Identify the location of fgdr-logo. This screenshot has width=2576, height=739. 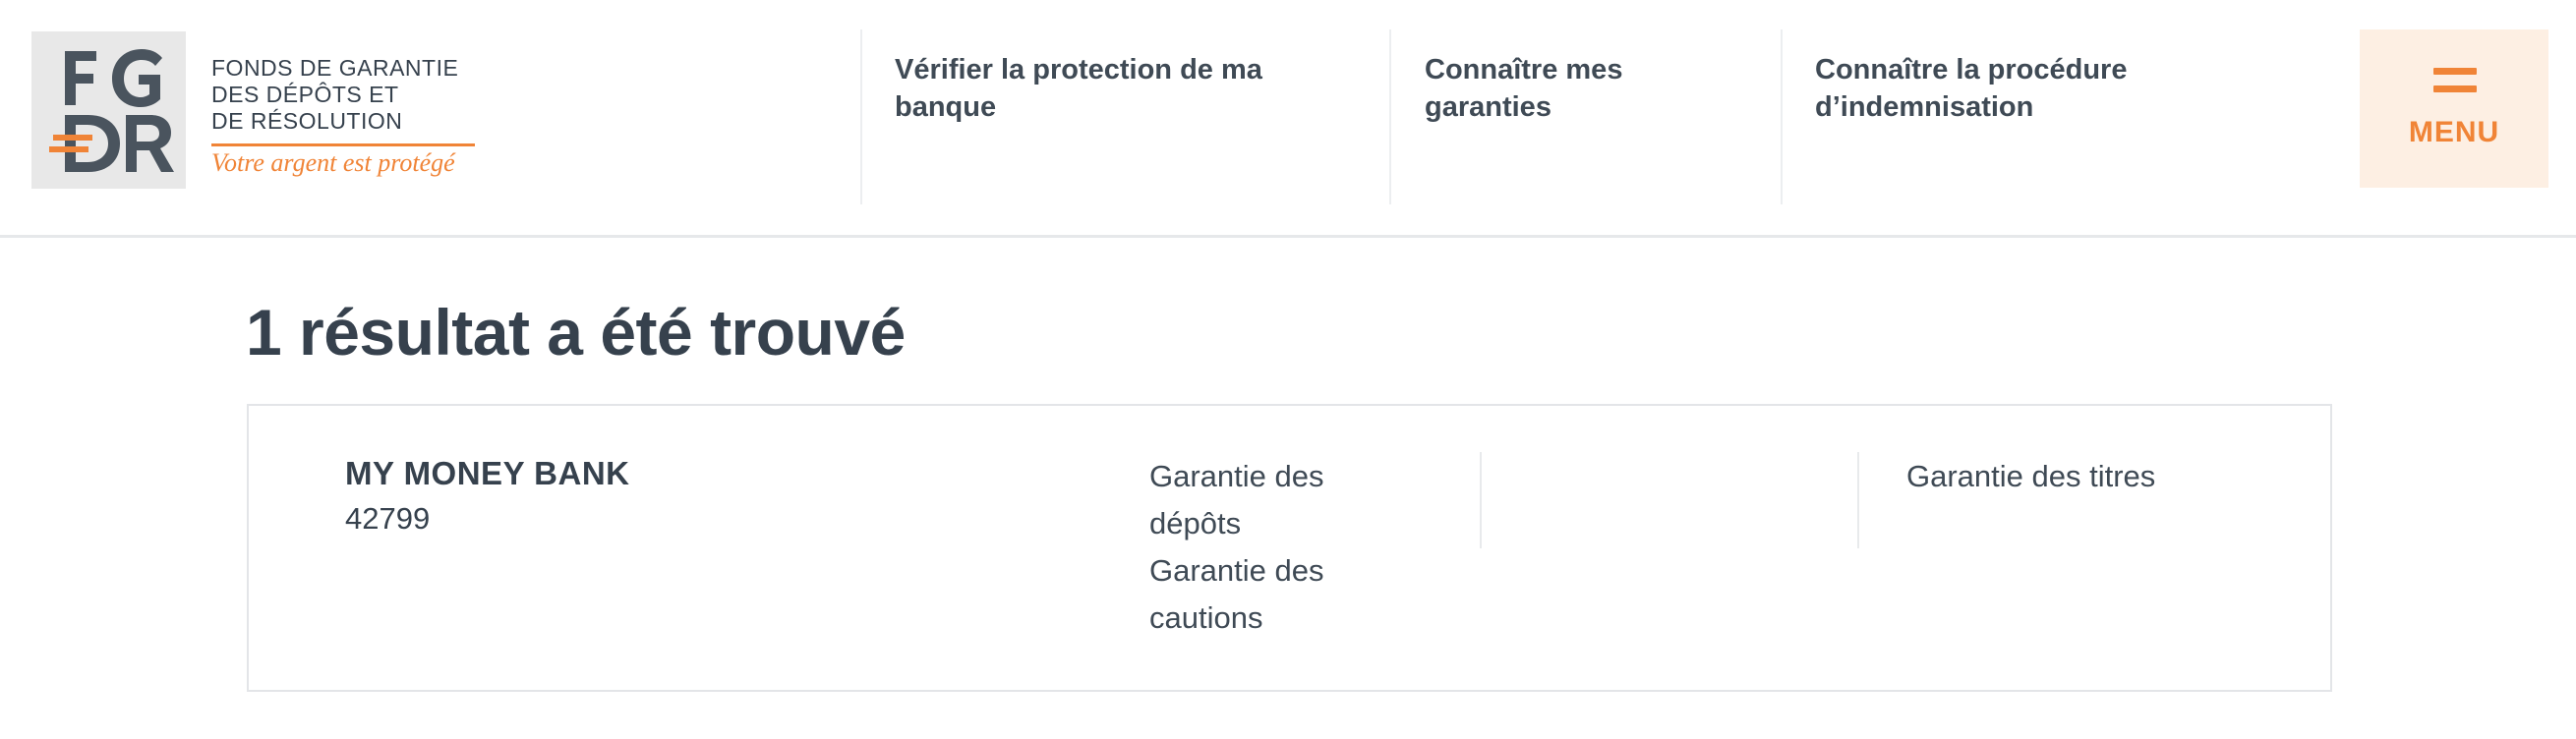
(108, 110).